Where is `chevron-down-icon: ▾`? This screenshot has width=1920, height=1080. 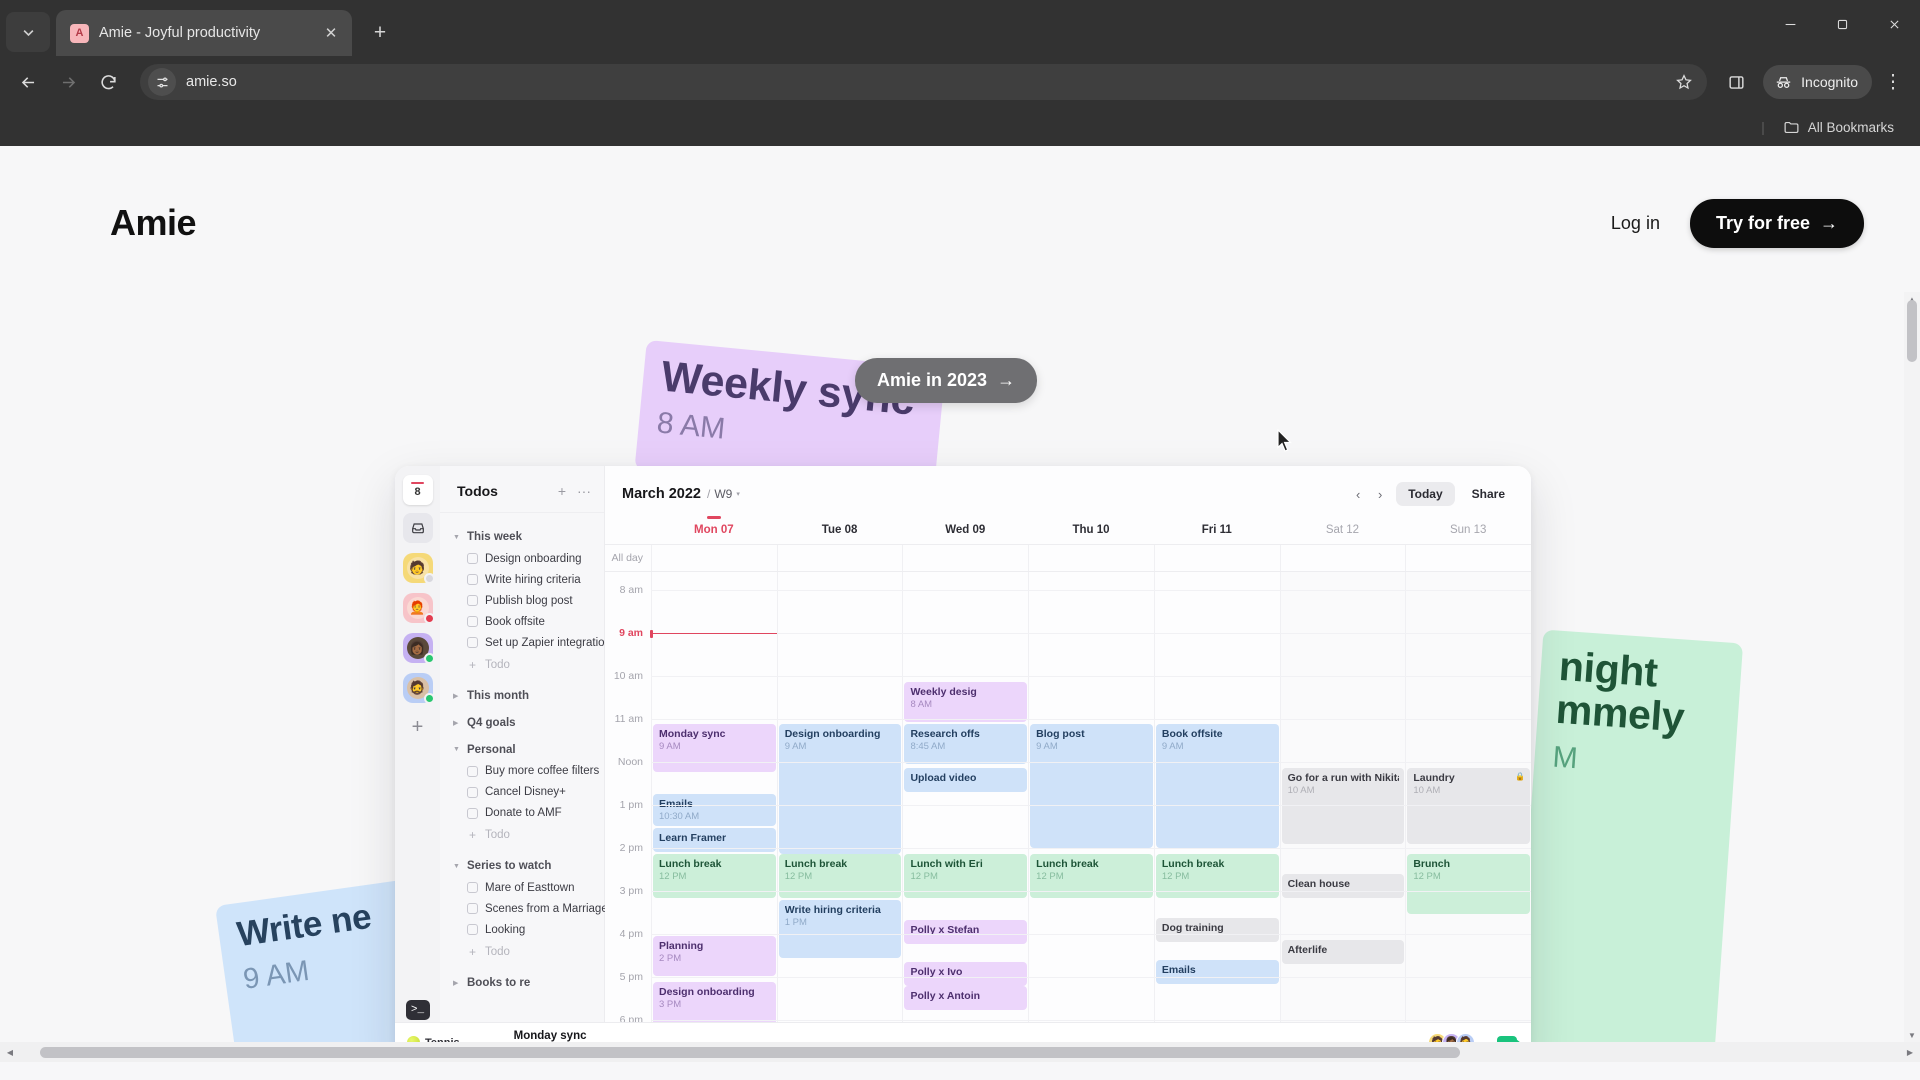 chevron-down-icon: ▾ is located at coordinates (738, 494).